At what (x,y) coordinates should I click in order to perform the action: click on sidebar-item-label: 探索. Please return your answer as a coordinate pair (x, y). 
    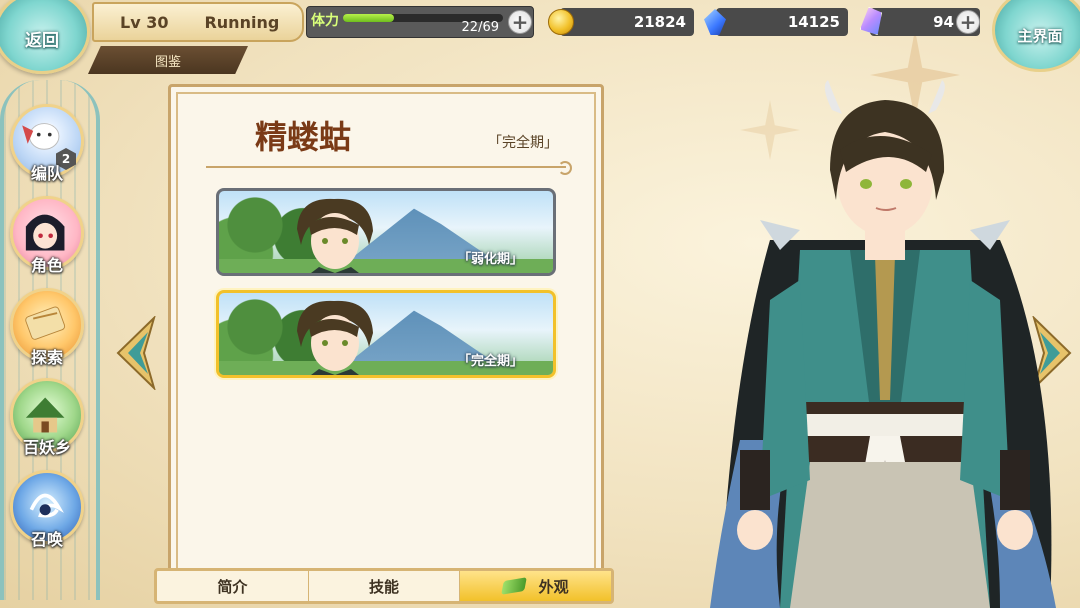
    Looking at the image, I should click on (46, 357).